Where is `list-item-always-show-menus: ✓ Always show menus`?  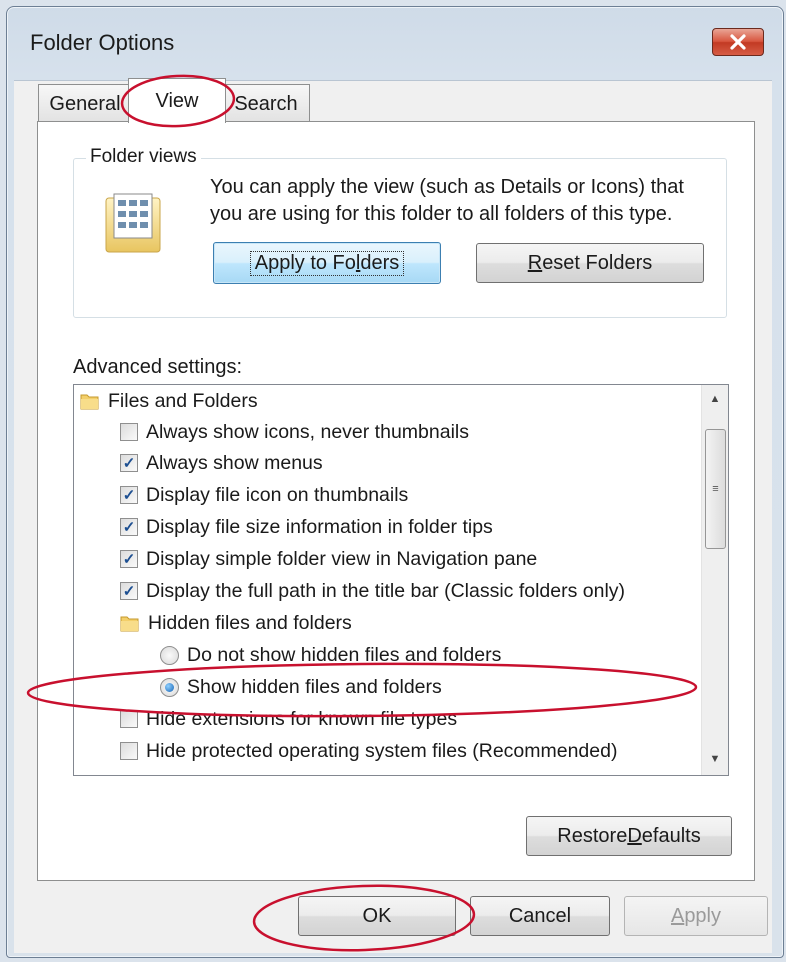
list-item-always-show-menus: ✓ Always show menus is located at coordinates (221, 463).